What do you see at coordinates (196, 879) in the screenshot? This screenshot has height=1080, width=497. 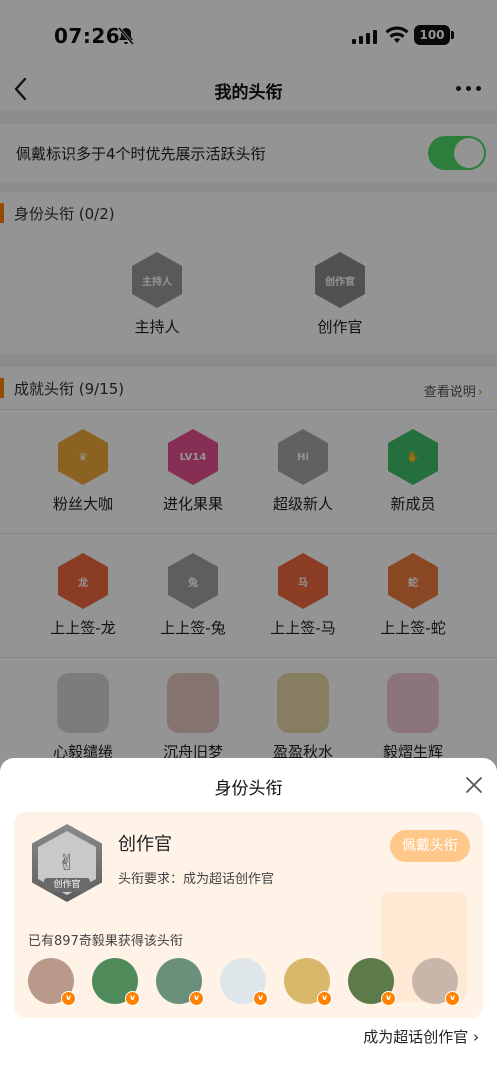 I see `title-requirement: 头衔要求：成为超话创作官` at bounding box center [196, 879].